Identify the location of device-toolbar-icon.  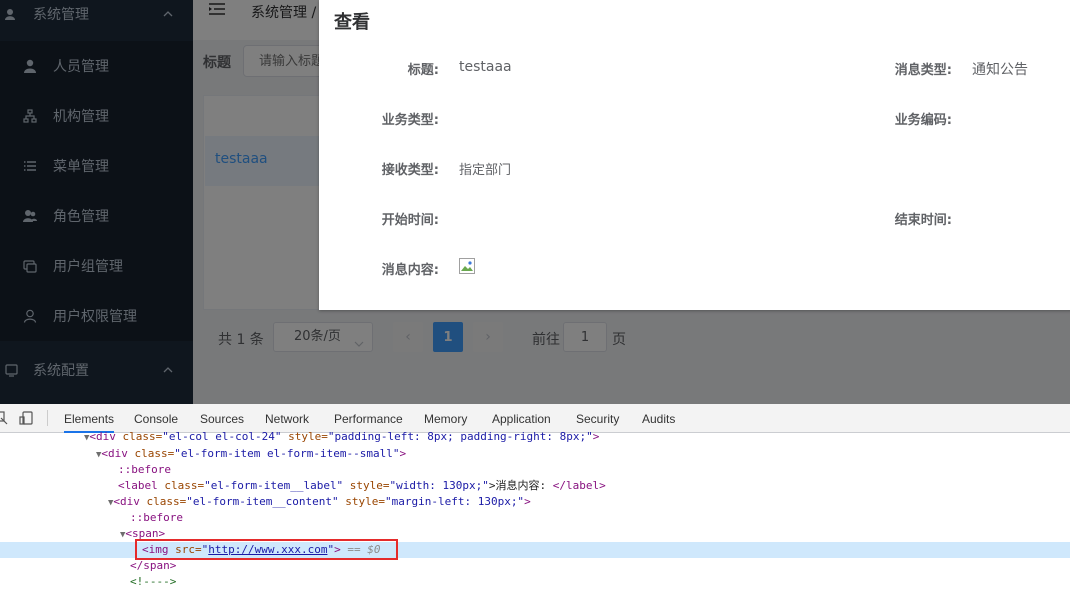
(26, 418).